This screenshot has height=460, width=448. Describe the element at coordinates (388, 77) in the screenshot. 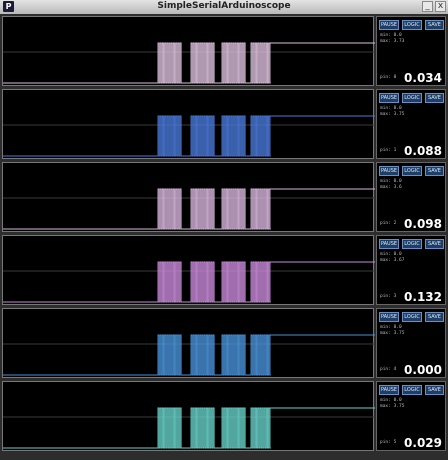

I see `pin-label: pin: 0` at that location.